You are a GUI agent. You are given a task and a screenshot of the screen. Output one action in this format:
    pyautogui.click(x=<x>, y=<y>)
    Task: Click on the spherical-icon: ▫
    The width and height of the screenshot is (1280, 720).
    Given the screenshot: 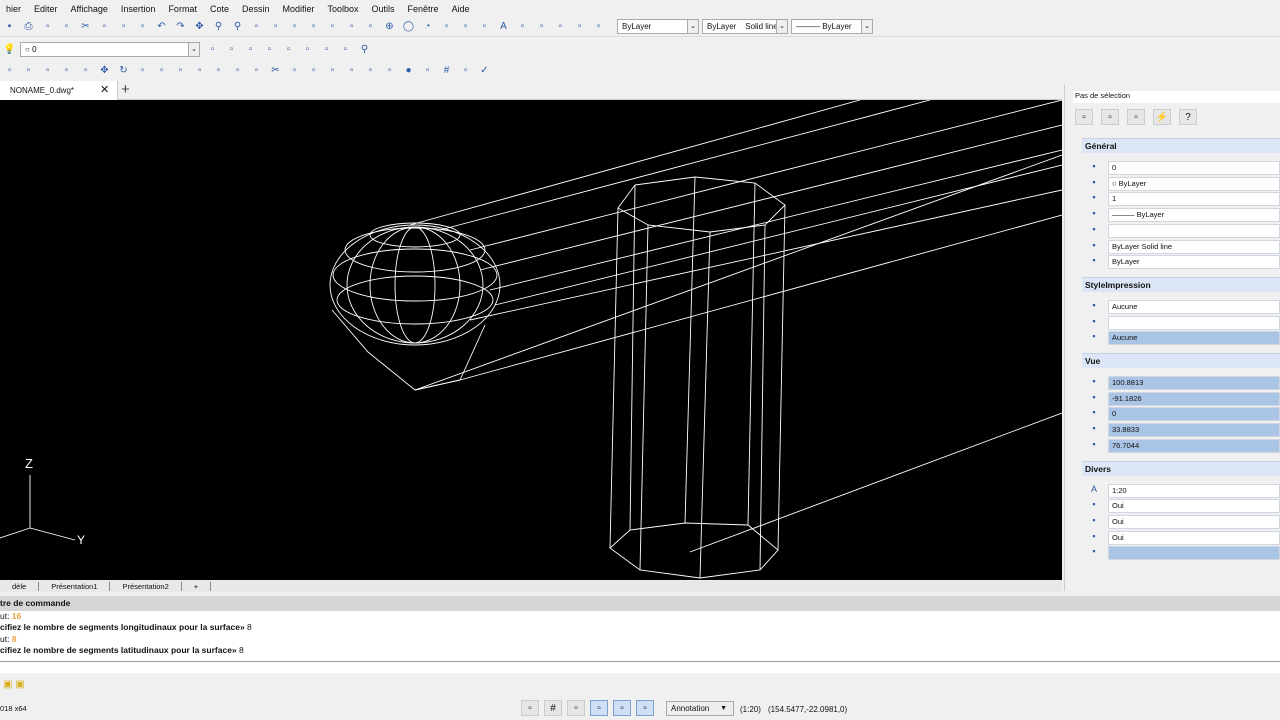 What is the action you would take?
    pyautogui.click(x=427, y=70)
    